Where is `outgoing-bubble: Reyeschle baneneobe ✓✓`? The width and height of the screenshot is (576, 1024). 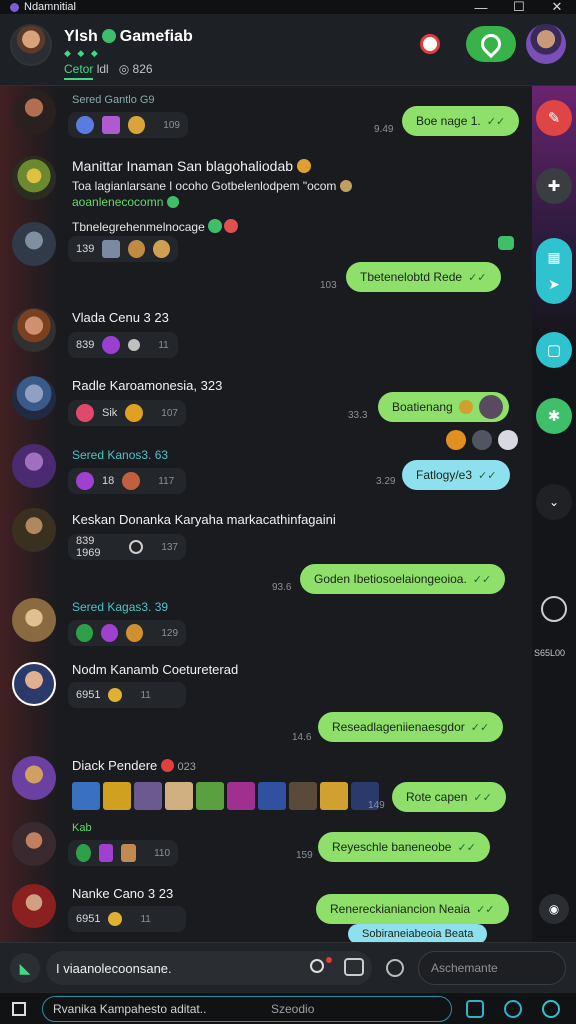 outgoing-bubble: Reyeschle baneneobe ✓✓ is located at coordinates (404, 847).